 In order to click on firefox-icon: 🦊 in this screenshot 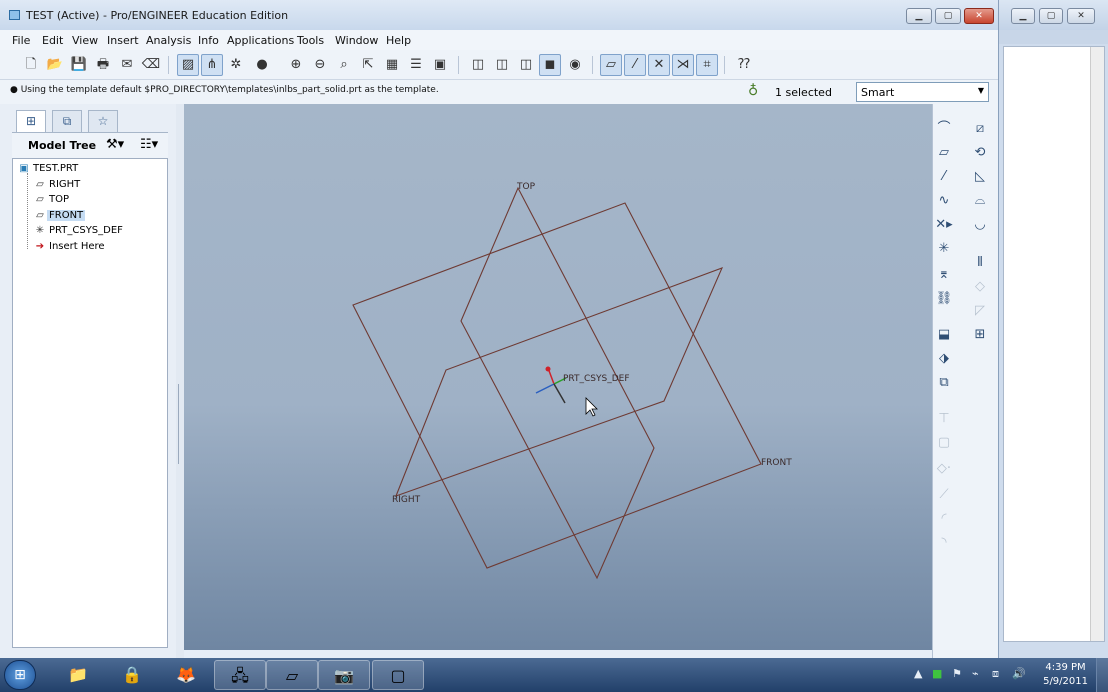, I will do `click(186, 675)`.